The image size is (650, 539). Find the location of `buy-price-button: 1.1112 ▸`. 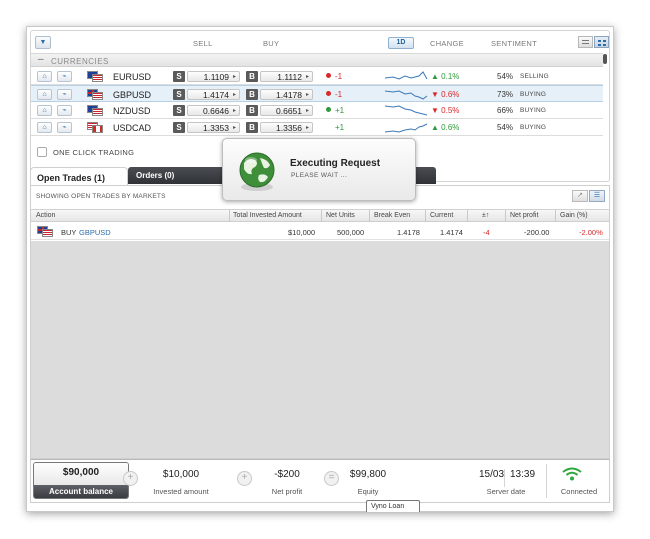

buy-price-button: 1.1112 ▸ is located at coordinates (286, 76).